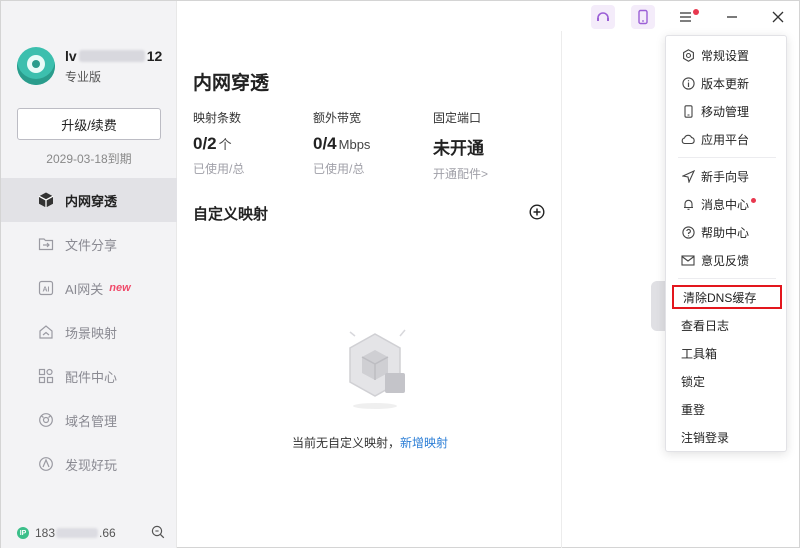 The height and width of the screenshot is (548, 800). I want to click on sidebar-item-ai-gateway: AI AI网关 new, so click(89, 288).